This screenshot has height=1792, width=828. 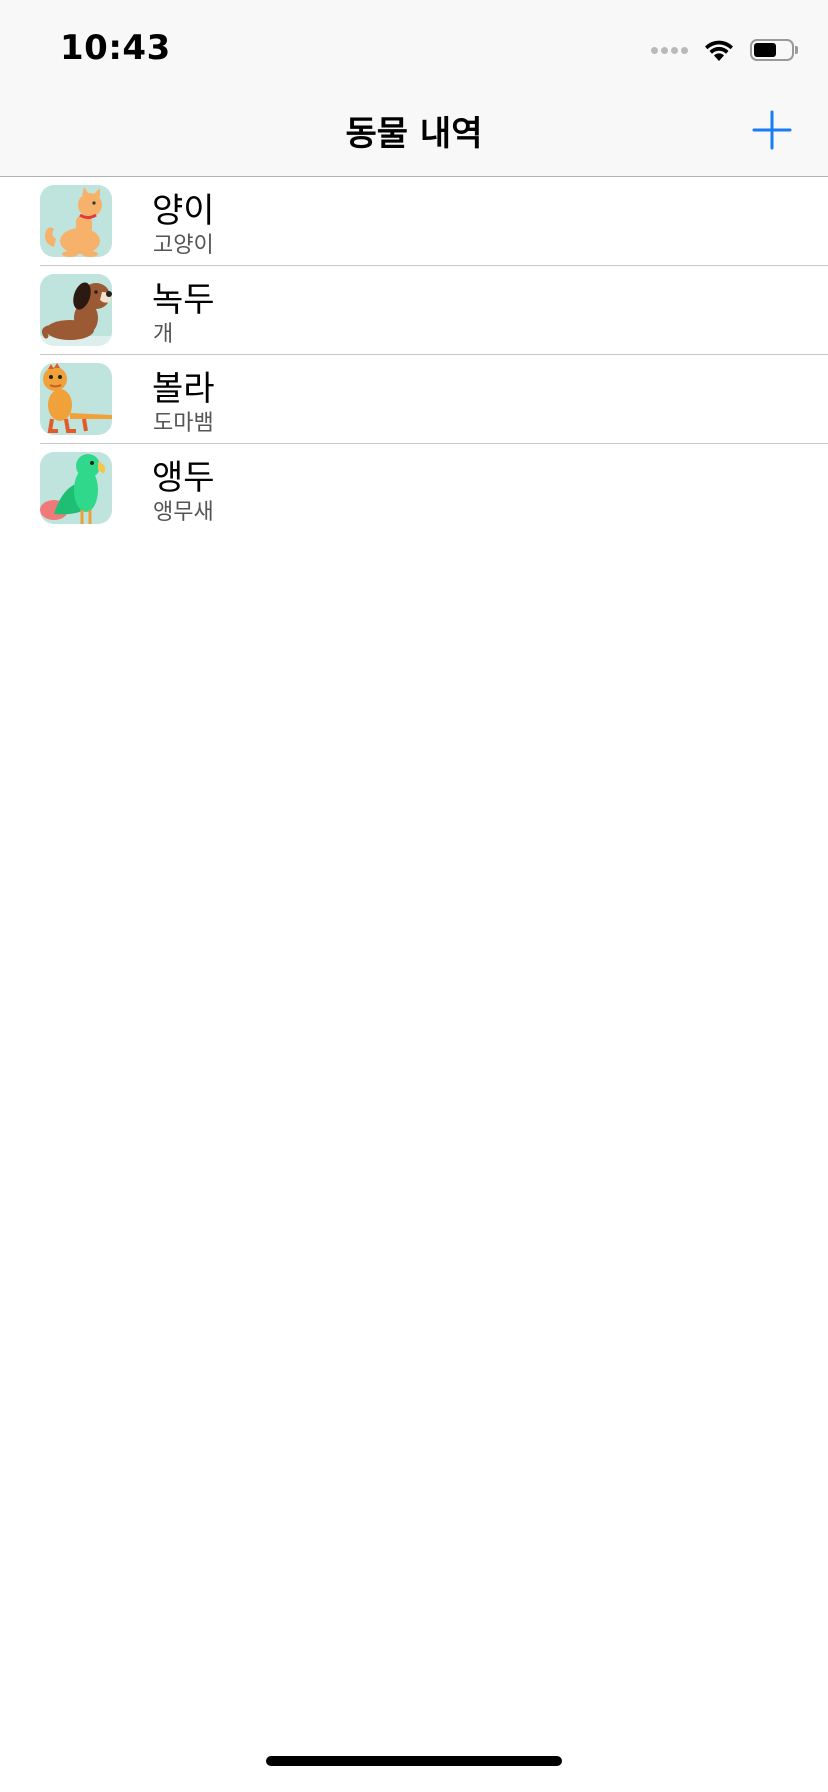 I want to click on animal-name: 볼라, so click(x=183, y=389).